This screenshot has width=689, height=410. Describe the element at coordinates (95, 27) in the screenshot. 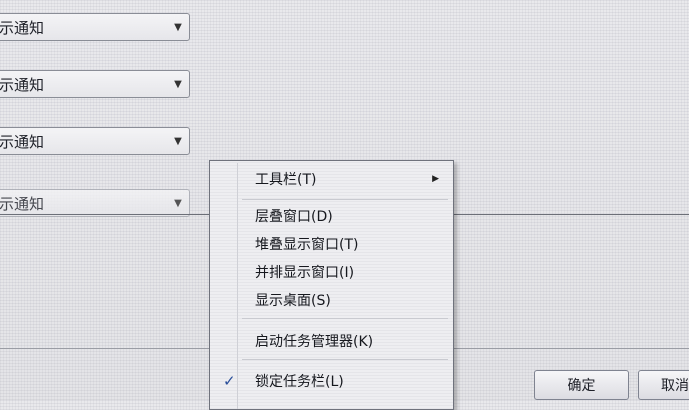

I see `notification-dropdown-1: 示通知 ▼` at that location.